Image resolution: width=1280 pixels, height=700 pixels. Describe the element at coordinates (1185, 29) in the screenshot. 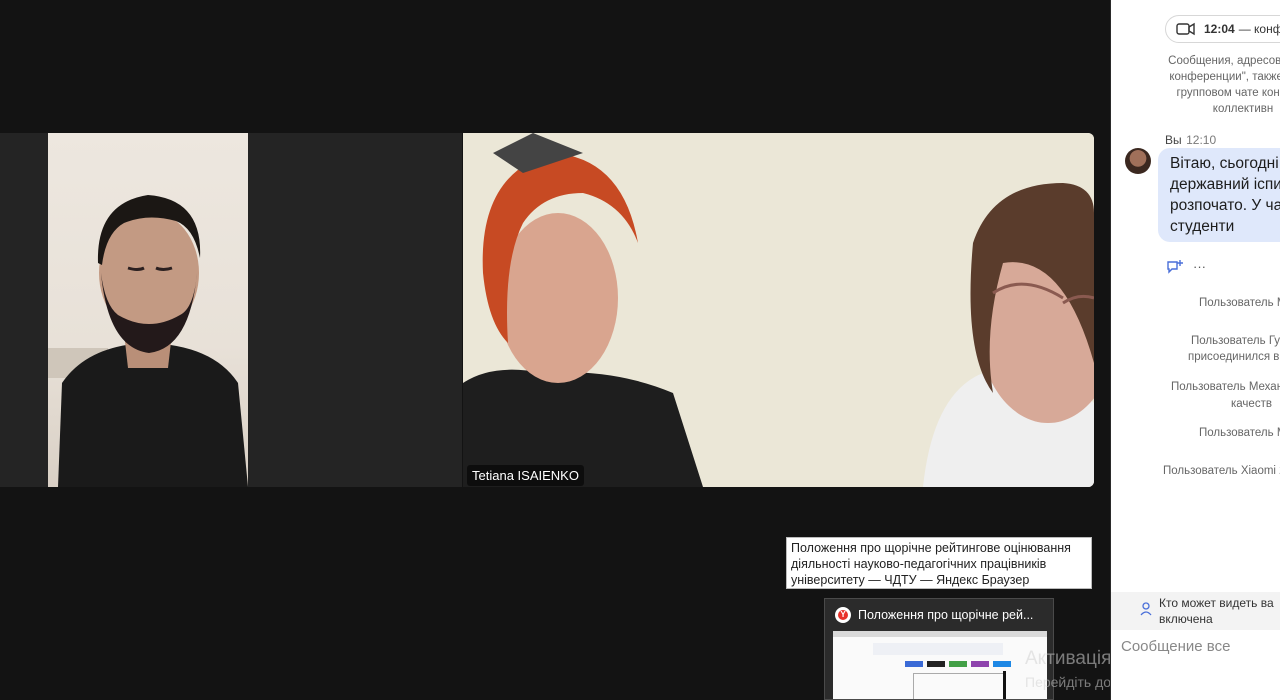

I see `video-camera-icon` at that location.